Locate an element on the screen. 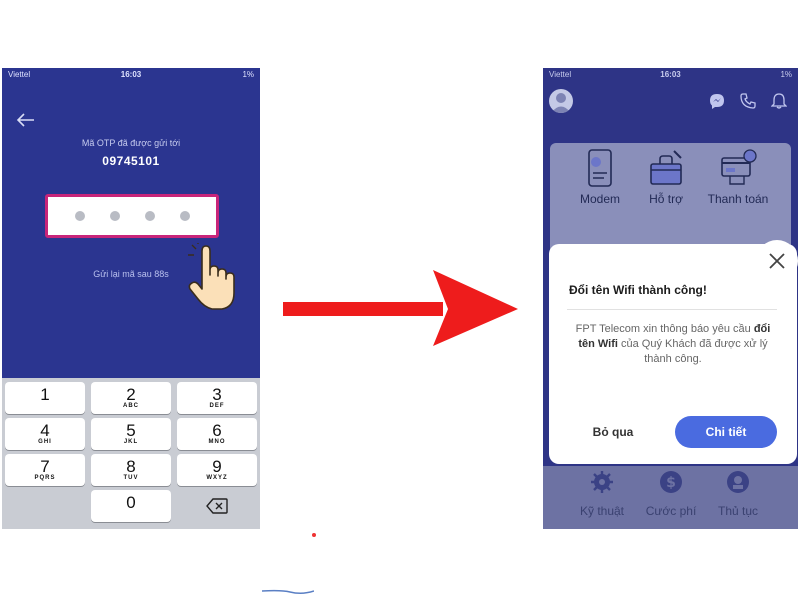 The height and width of the screenshot is (600, 800). gear-icon is located at coordinates (602, 482).